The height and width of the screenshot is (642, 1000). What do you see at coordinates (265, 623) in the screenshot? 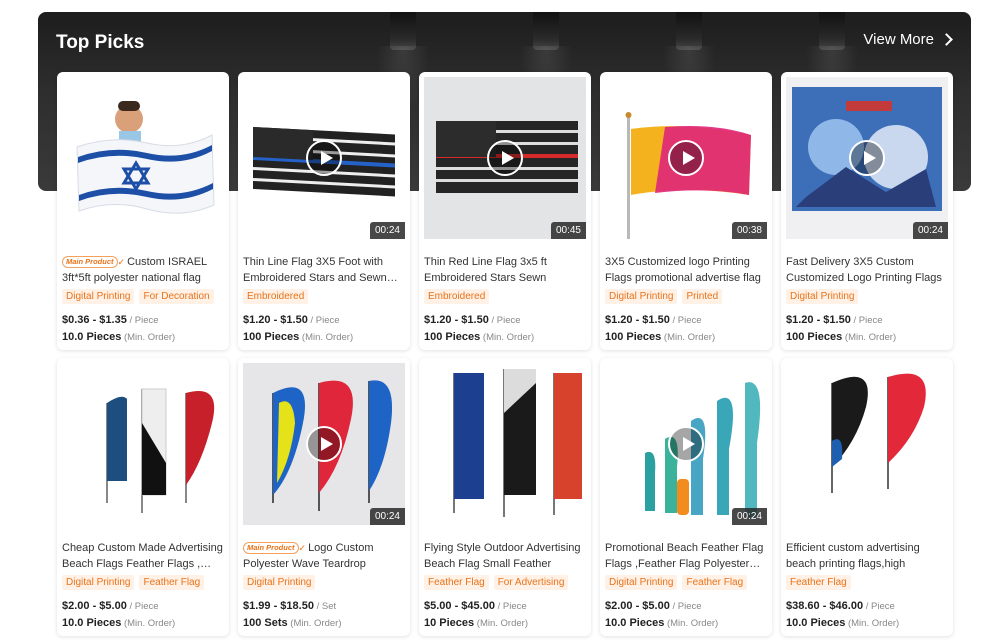
I see `min-order-quantity: 100 Sets` at bounding box center [265, 623].